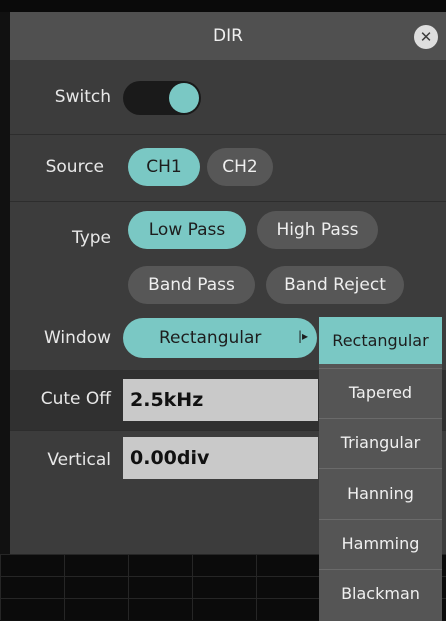  I want to click on window-select: Rectangular |▸, so click(220, 338).